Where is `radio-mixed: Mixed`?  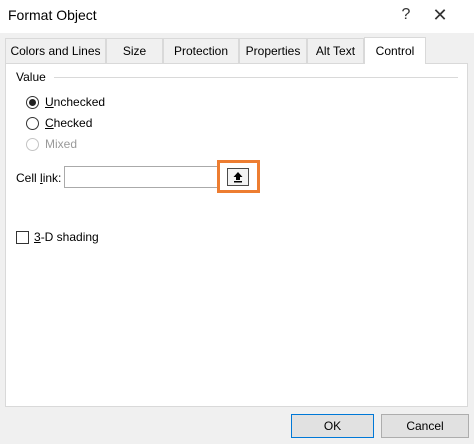 radio-mixed: Mixed is located at coordinates (51, 144).